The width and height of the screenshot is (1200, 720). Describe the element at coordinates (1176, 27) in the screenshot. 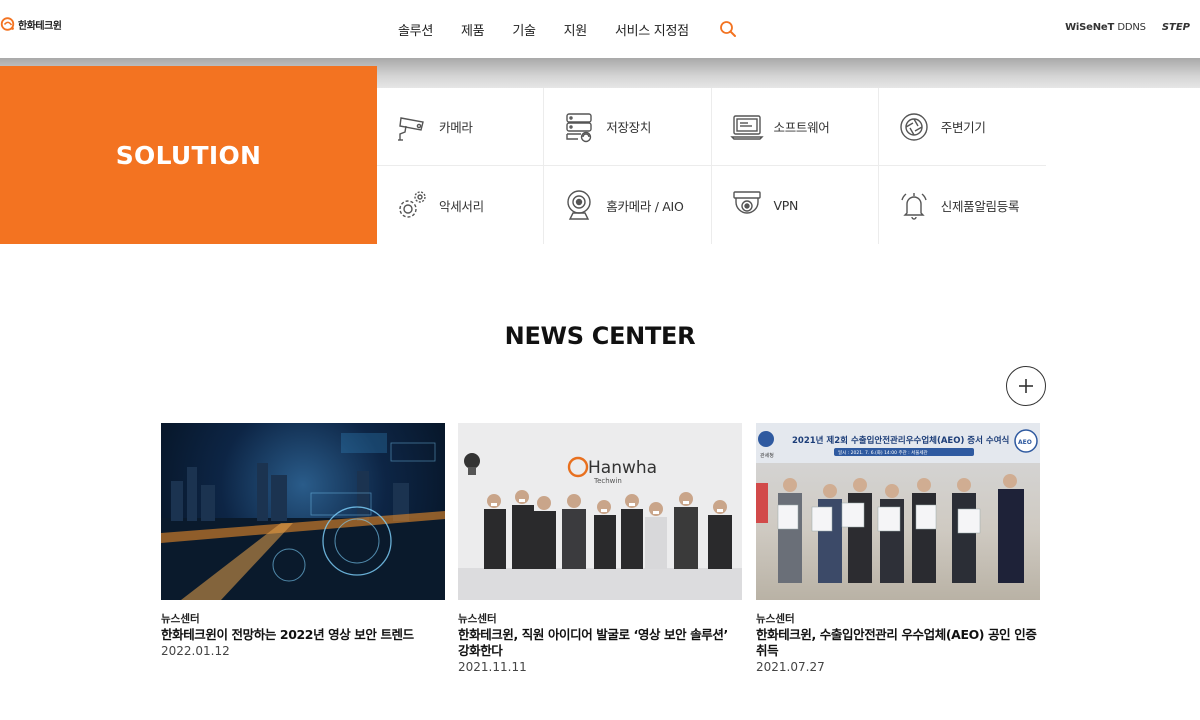

I see `step-link: STEP` at that location.